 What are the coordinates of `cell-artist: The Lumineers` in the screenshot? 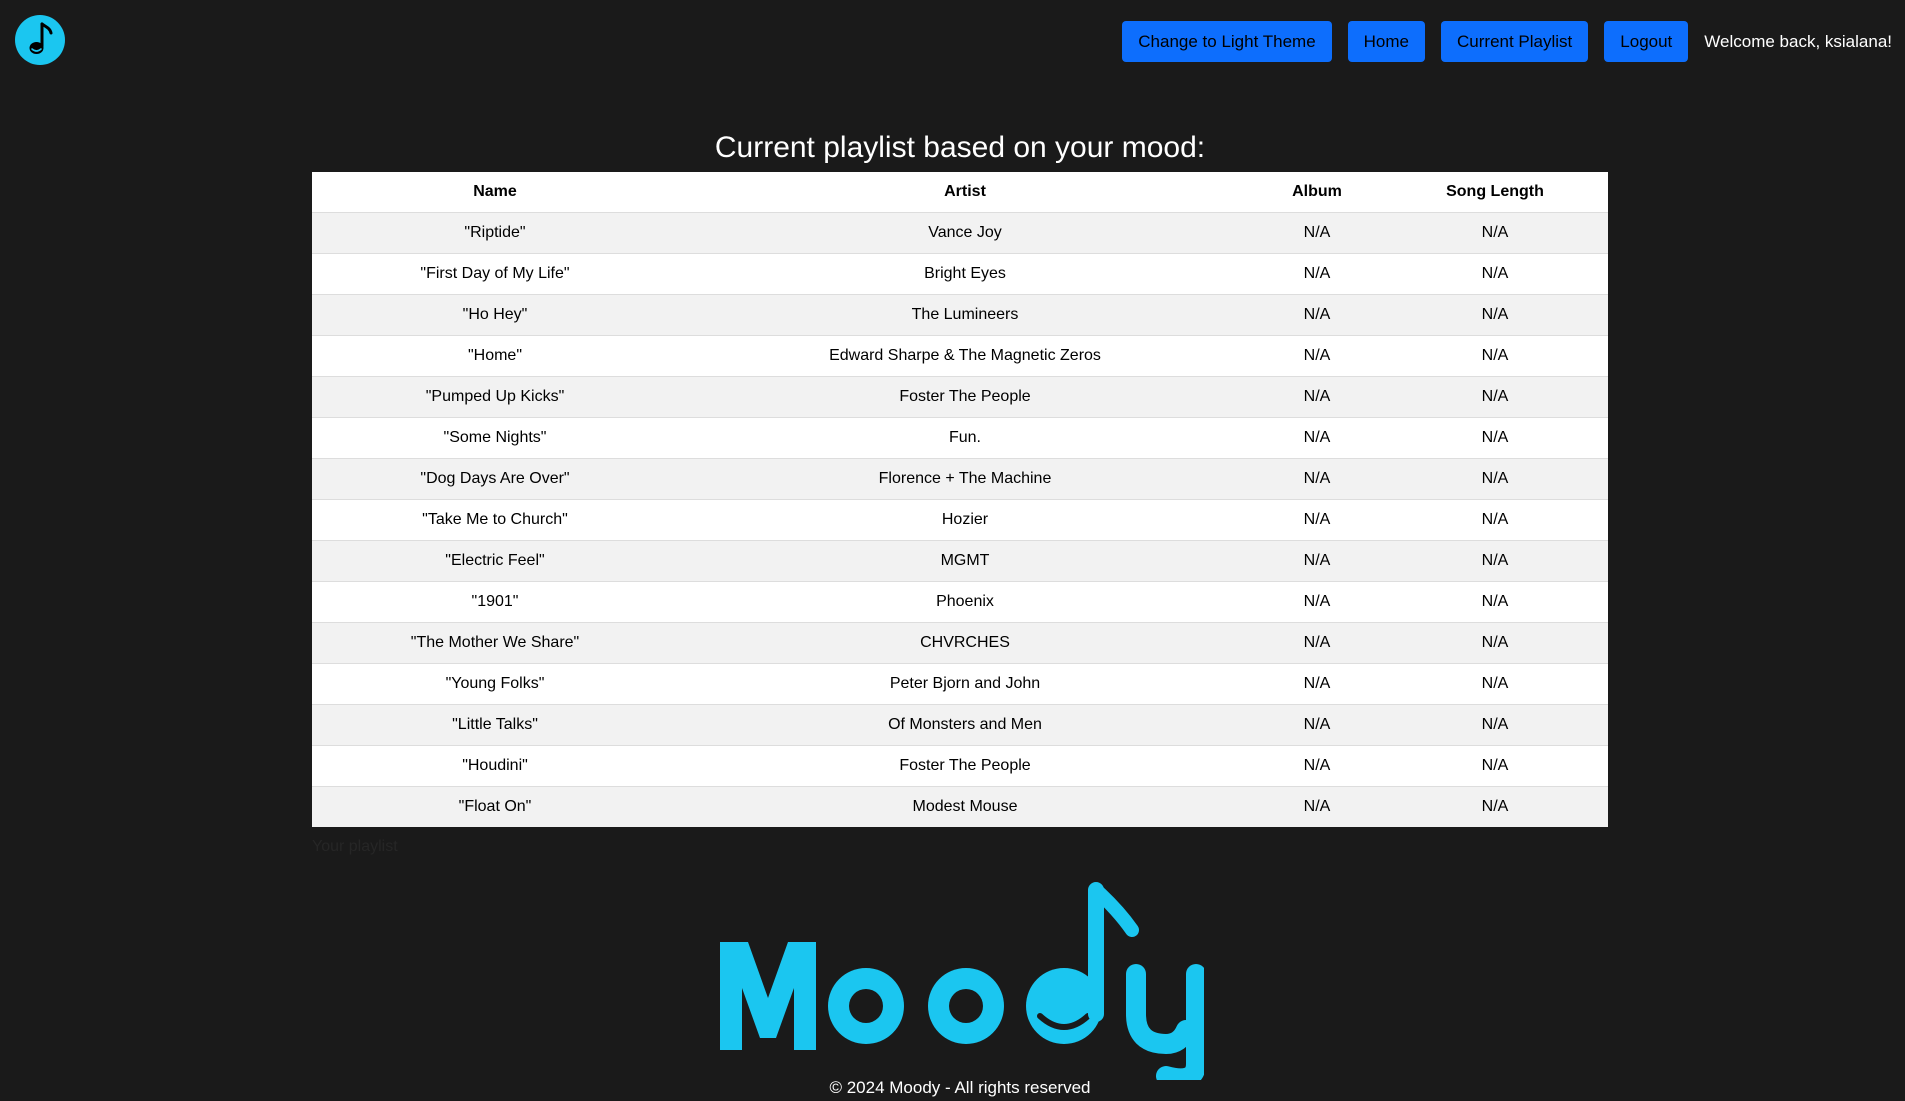 It's located at (965, 315).